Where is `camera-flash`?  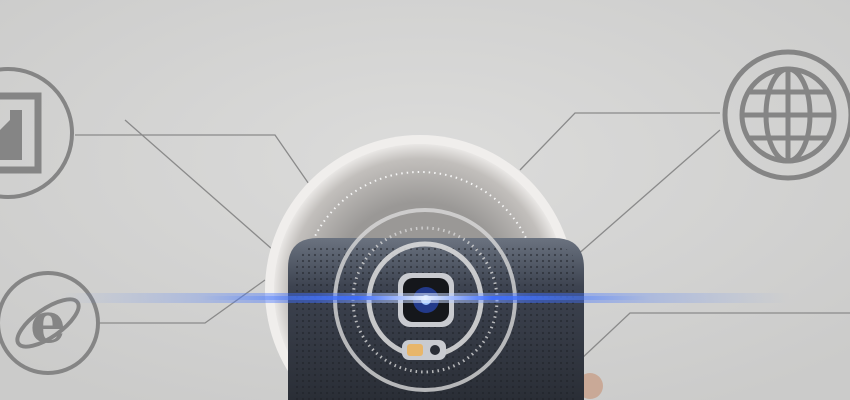
camera-flash is located at coordinates (424, 350).